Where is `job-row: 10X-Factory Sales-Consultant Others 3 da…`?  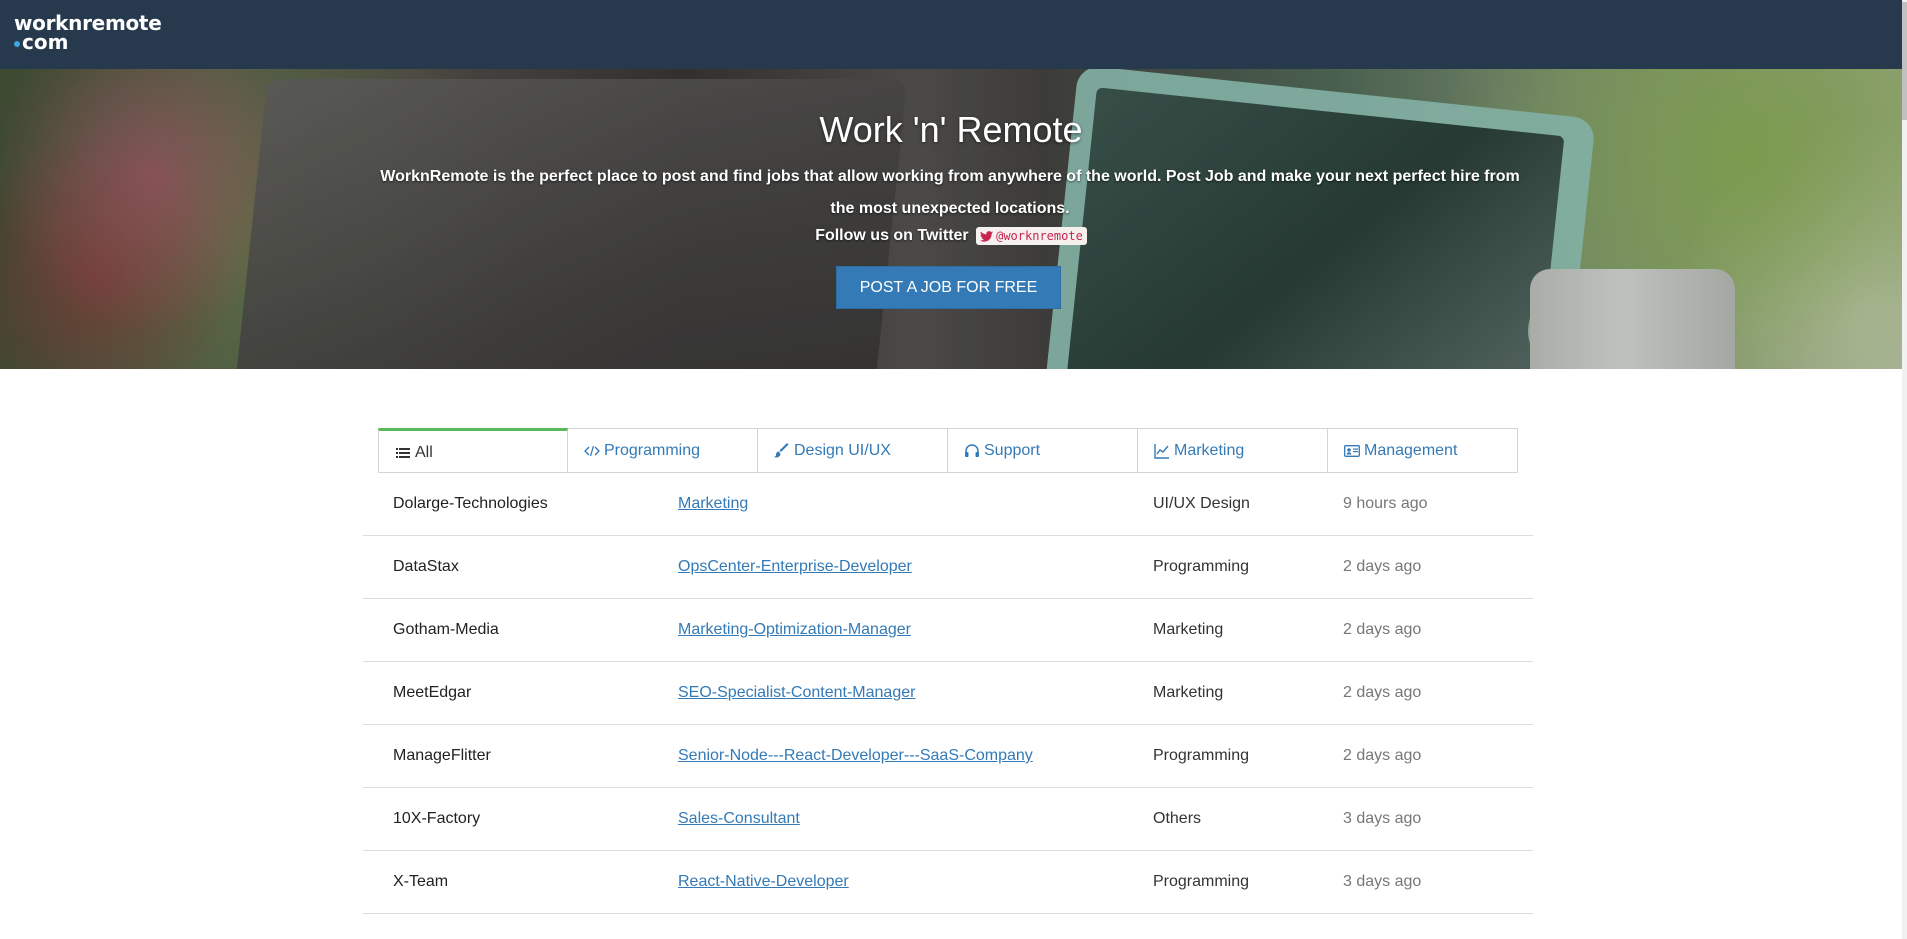
job-row: 10X-Factory Sales-Consultant Others 3 da… is located at coordinates (948, 819).